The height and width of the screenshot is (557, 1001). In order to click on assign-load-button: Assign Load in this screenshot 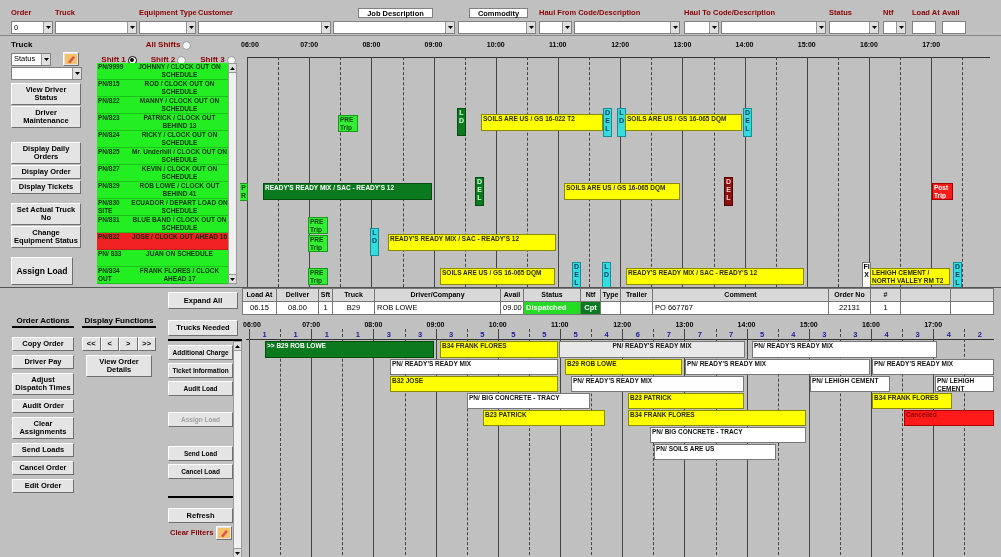, I will do `click(42, 271)`.